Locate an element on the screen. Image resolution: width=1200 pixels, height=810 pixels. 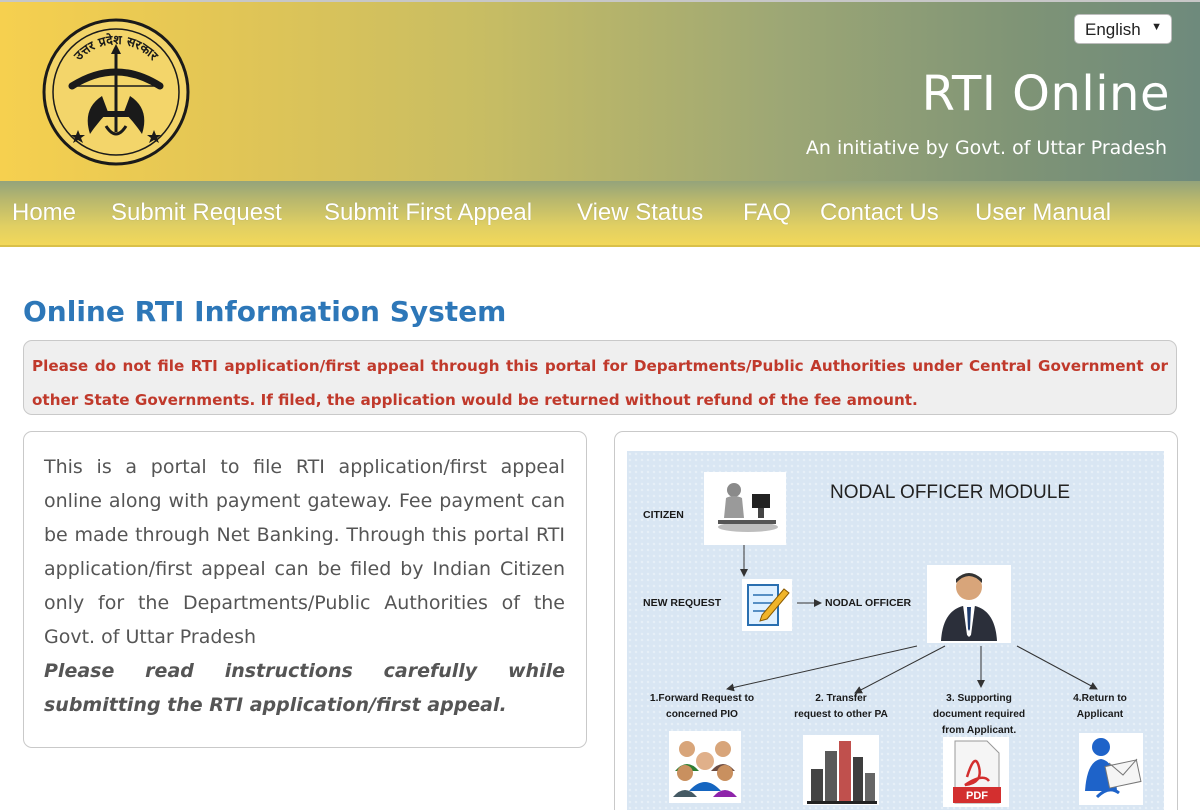
nav-item-submit-request: Submit Request is located at coordinates (196, 213).